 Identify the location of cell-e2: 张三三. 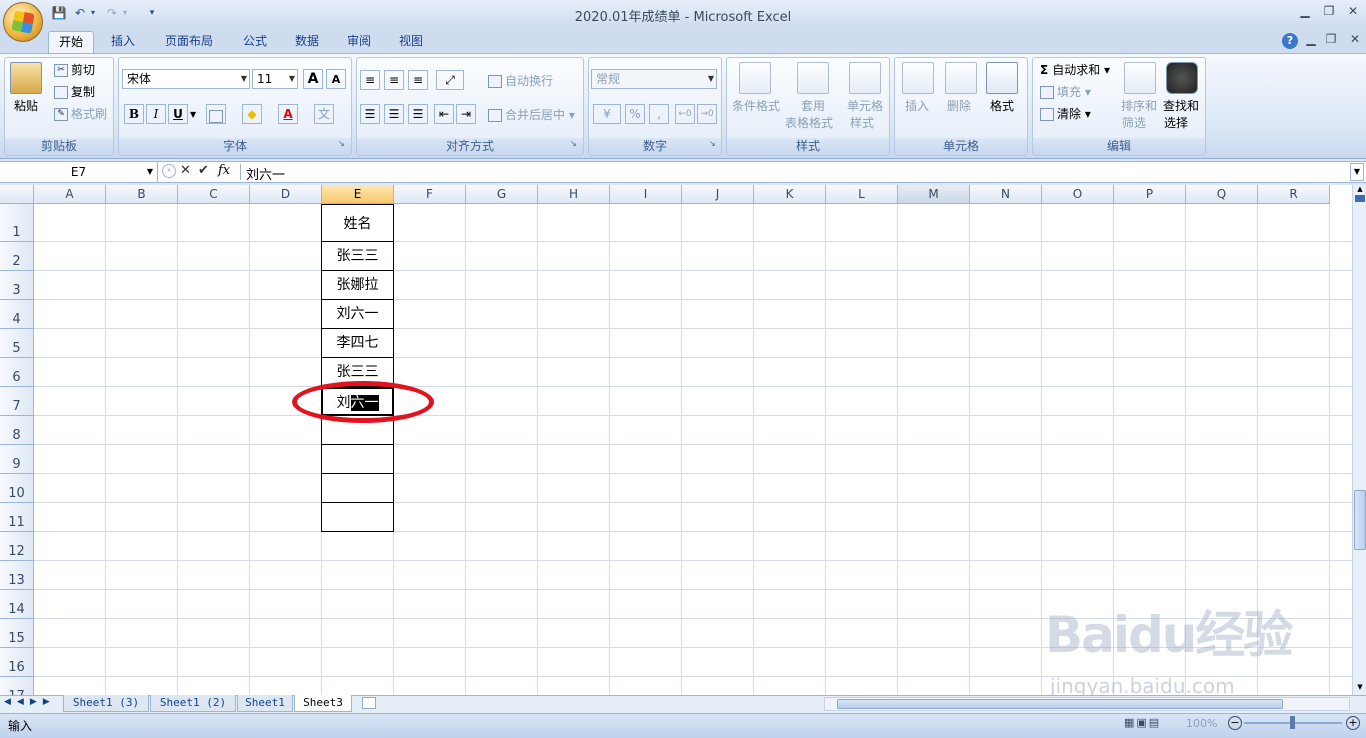
(357, 256).